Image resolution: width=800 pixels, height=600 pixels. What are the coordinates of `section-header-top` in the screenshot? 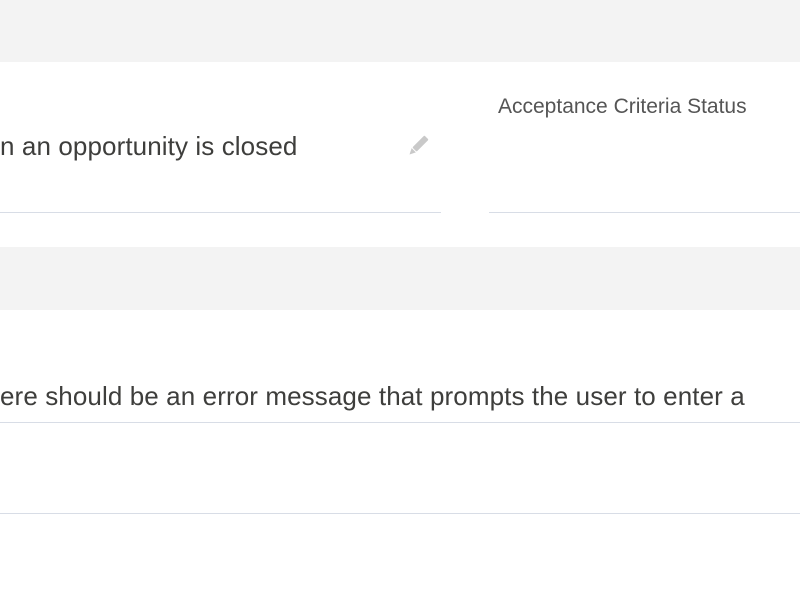 It's located at (400, 31).